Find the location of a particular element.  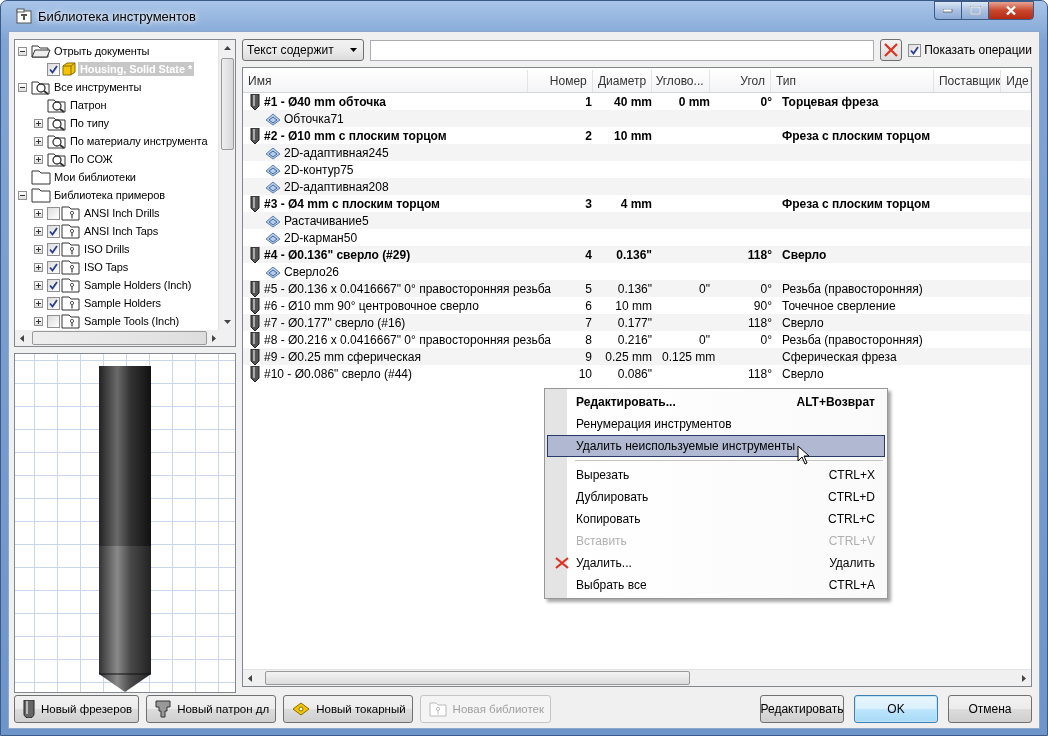

new-item-button: Новый патрон дл is located at coordinates (211, 709).